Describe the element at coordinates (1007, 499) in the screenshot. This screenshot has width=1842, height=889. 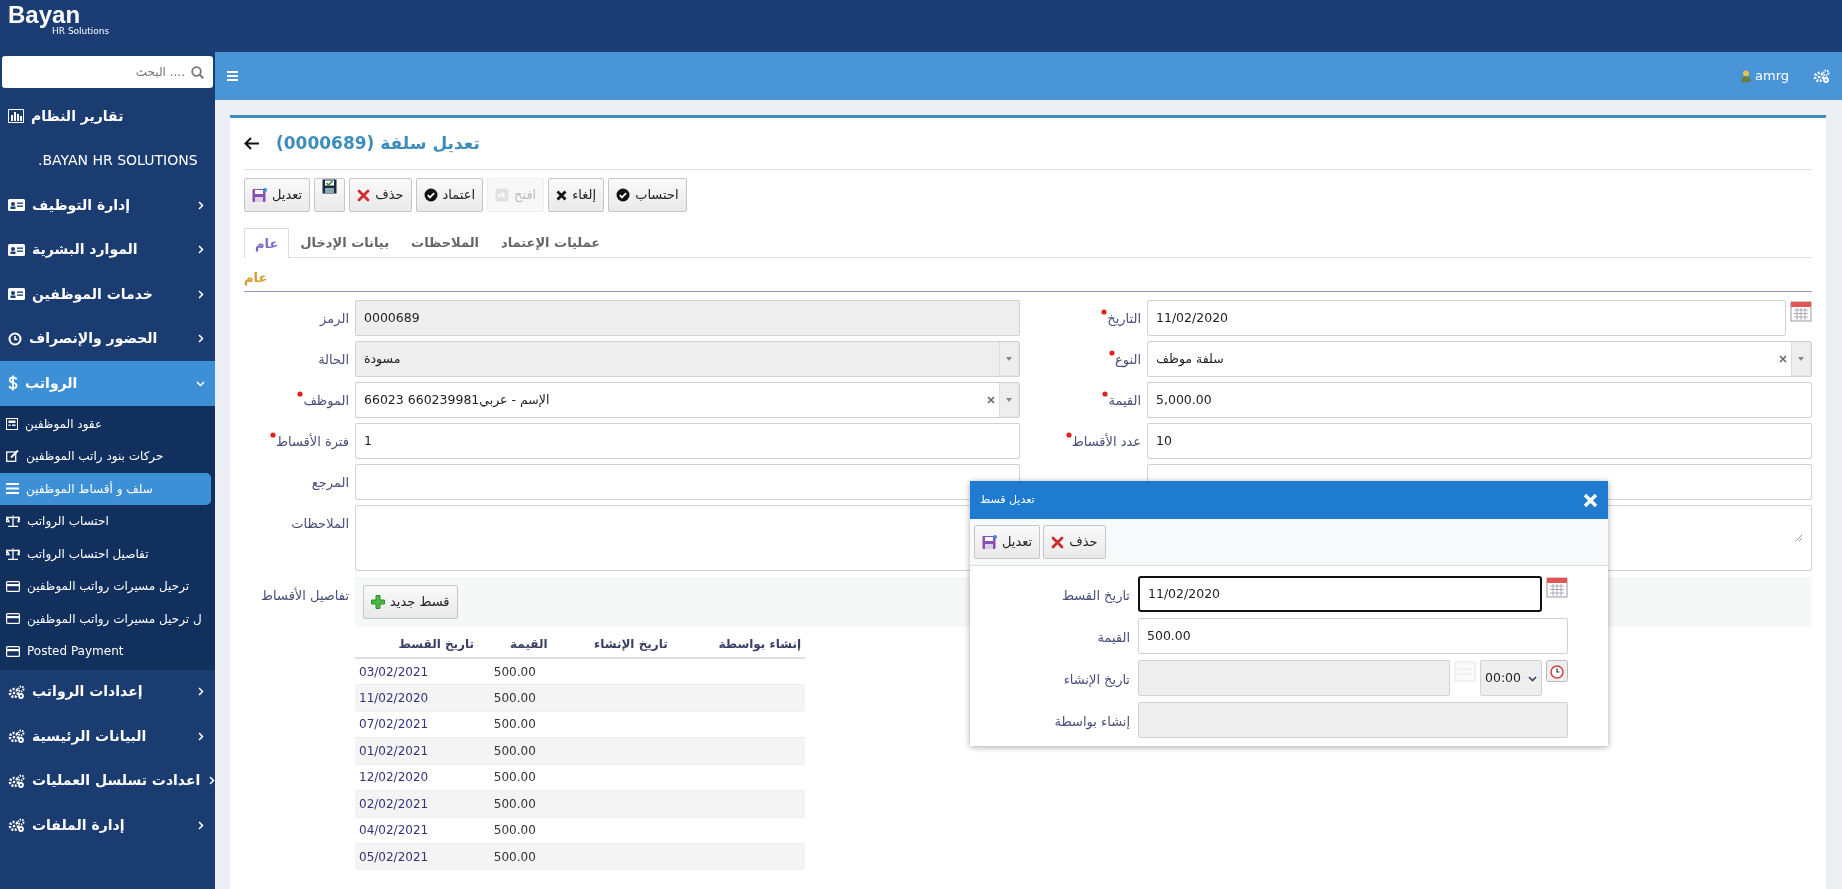
I see `dialog-title: تعديل قسط` at that location.